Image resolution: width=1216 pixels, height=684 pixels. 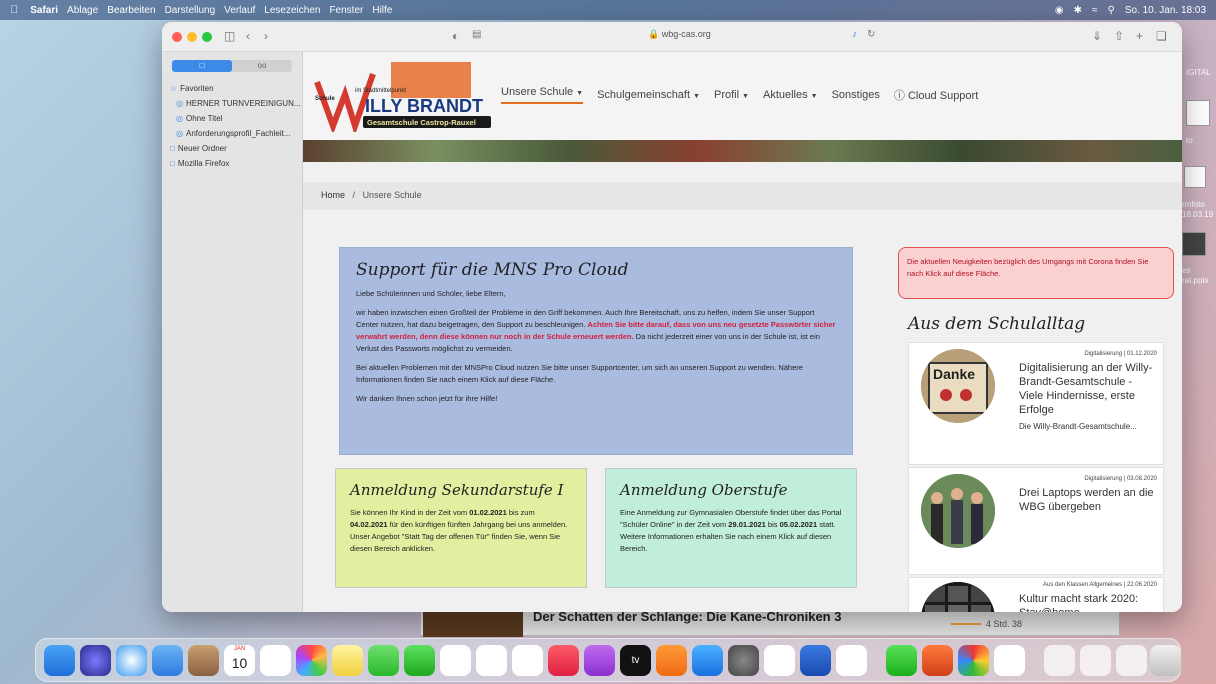 What do you see at coordinates (1097, 36) in the screenshot?
I see `download-icon: ⇓` at bounding box center [1097, 36].